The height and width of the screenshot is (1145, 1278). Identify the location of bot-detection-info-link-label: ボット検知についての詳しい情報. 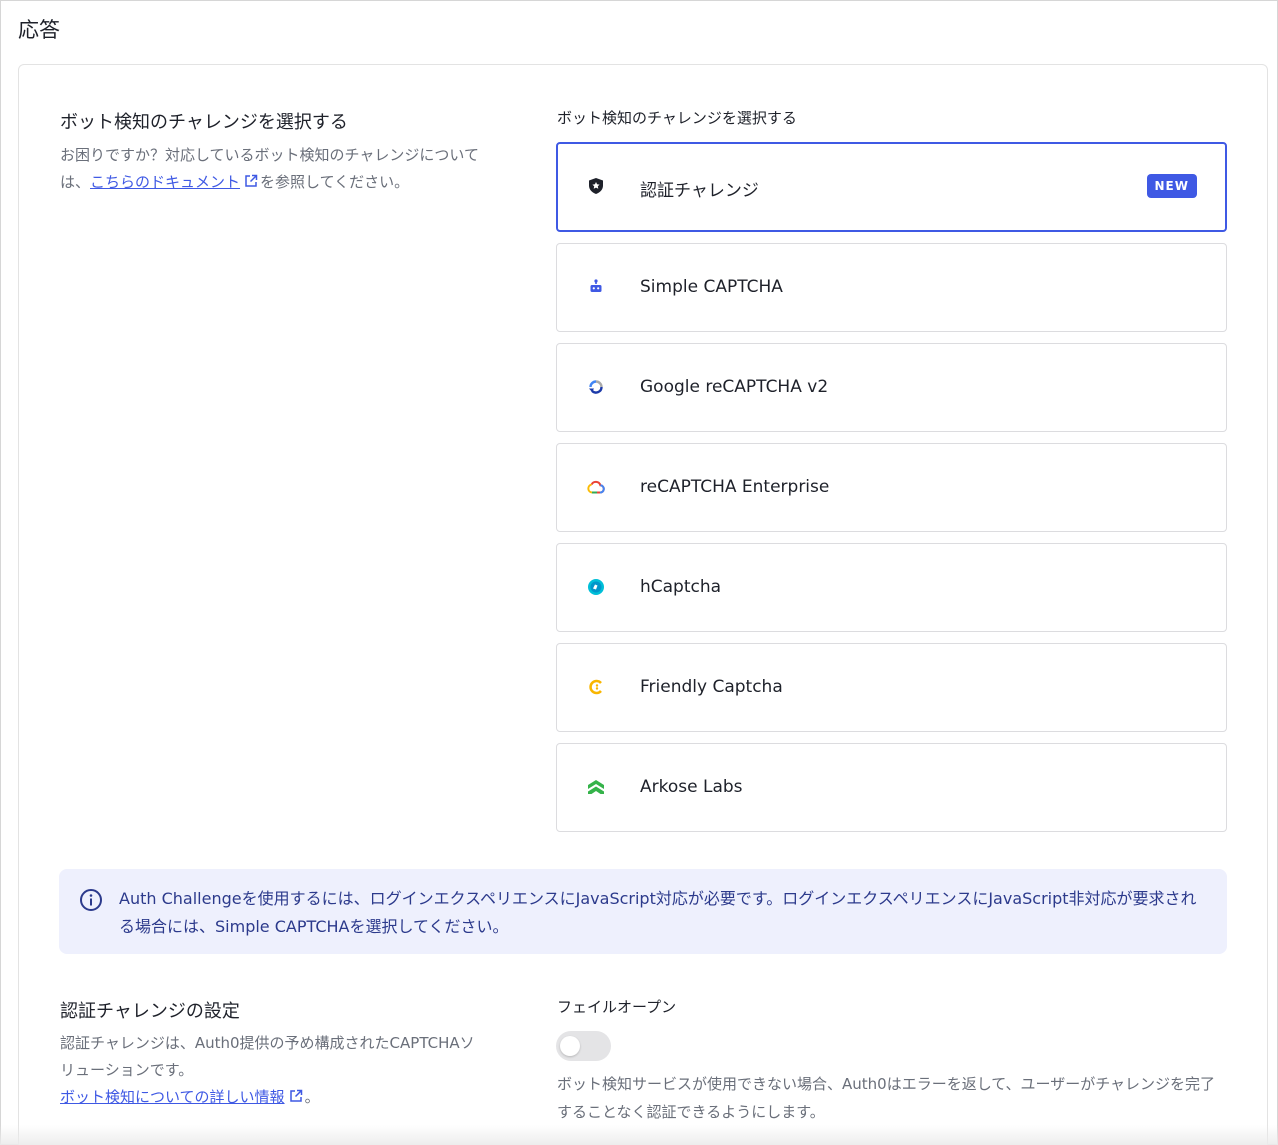
(172, 1097).